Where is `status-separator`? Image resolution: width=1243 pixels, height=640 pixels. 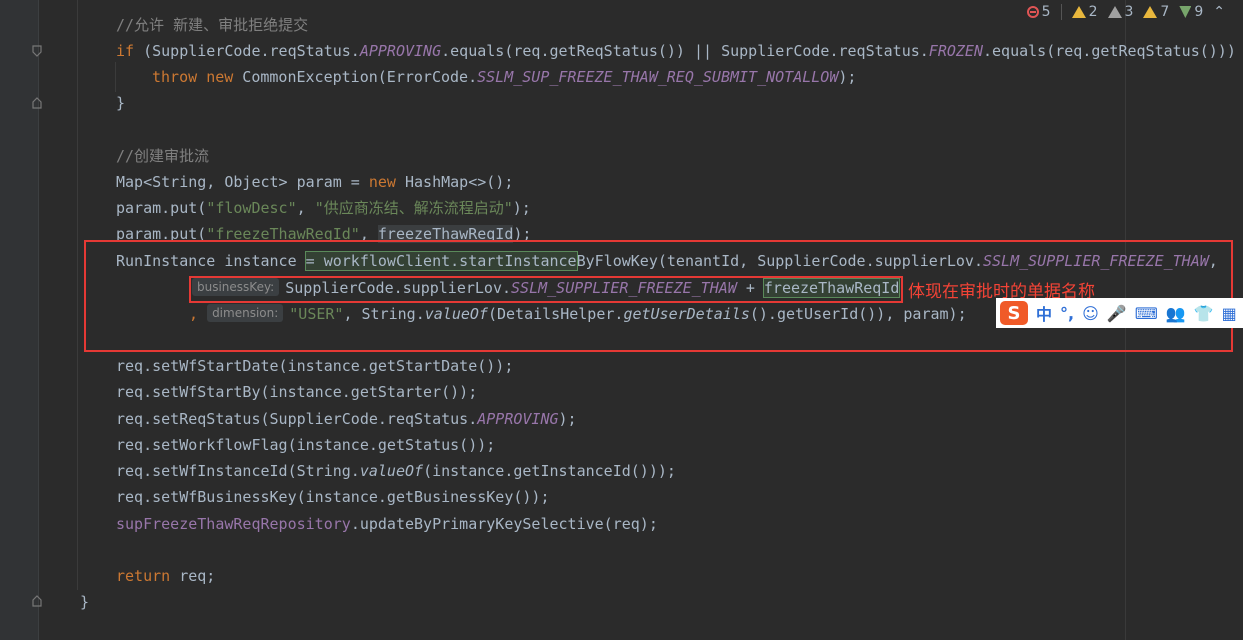 status-separator is located at coordinates (1061, 12).